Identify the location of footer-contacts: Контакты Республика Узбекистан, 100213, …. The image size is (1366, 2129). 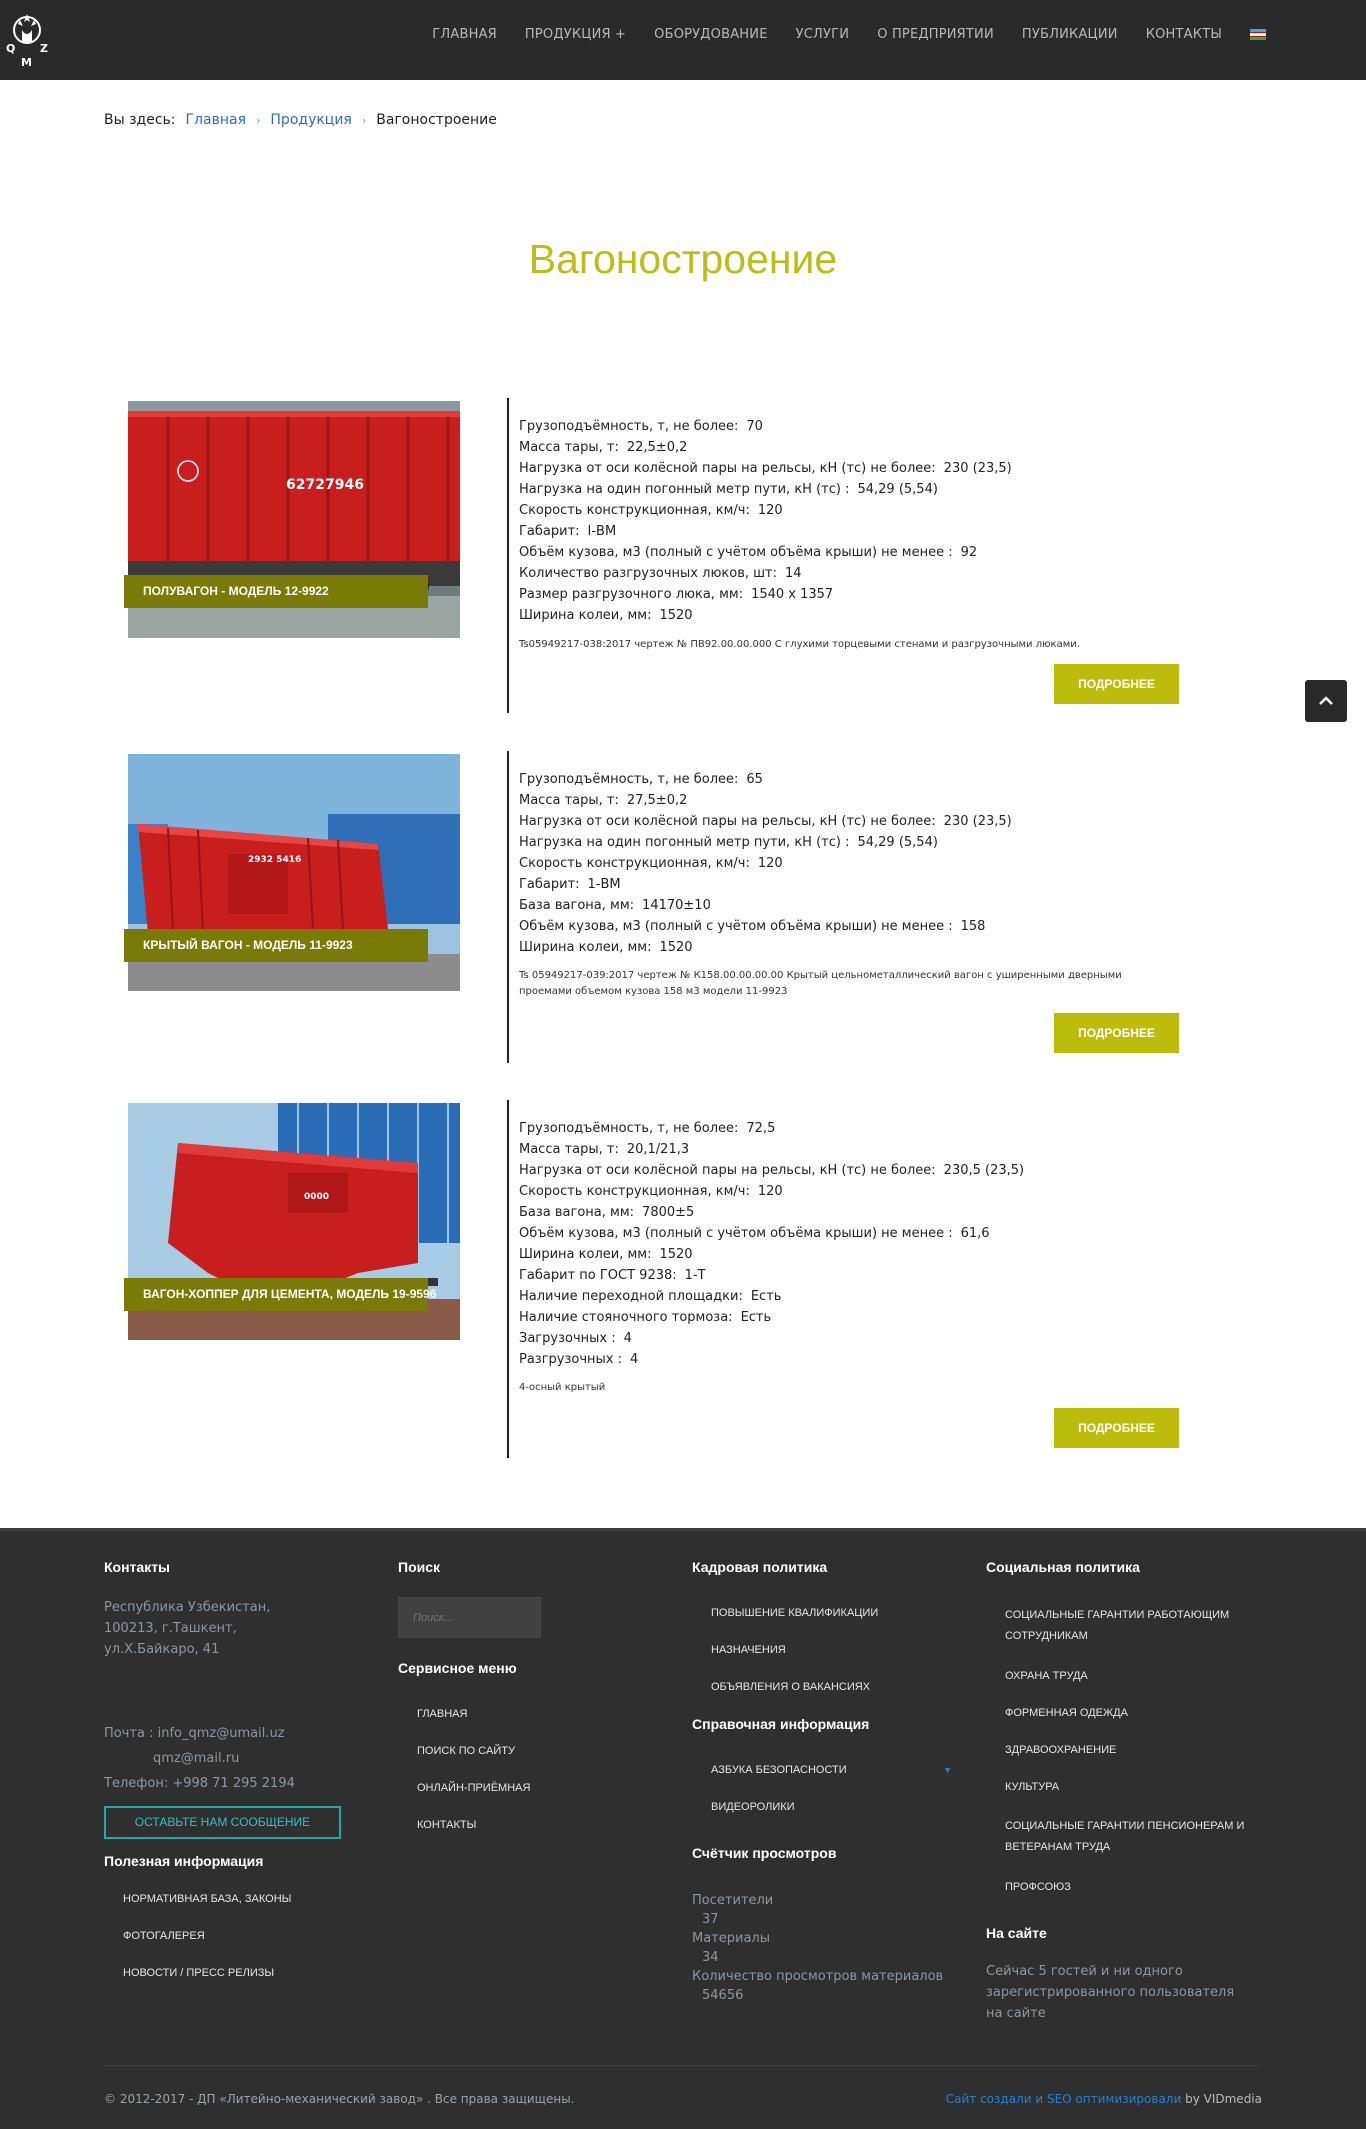
(224, 1770).